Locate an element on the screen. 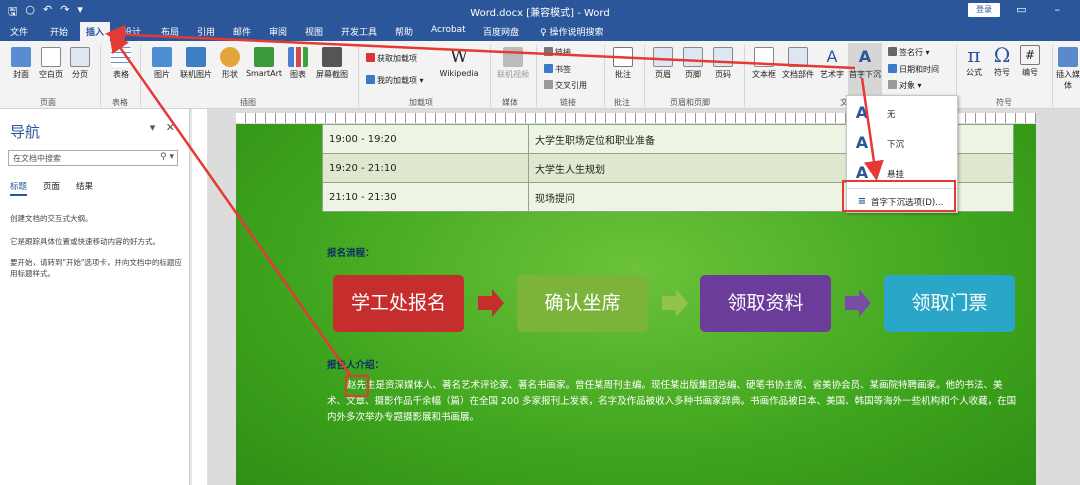 Image resolution: width=1080 pixels, height=485 pixels. online-pictures-button: 联机图片 is located at coordinates (196, 63).